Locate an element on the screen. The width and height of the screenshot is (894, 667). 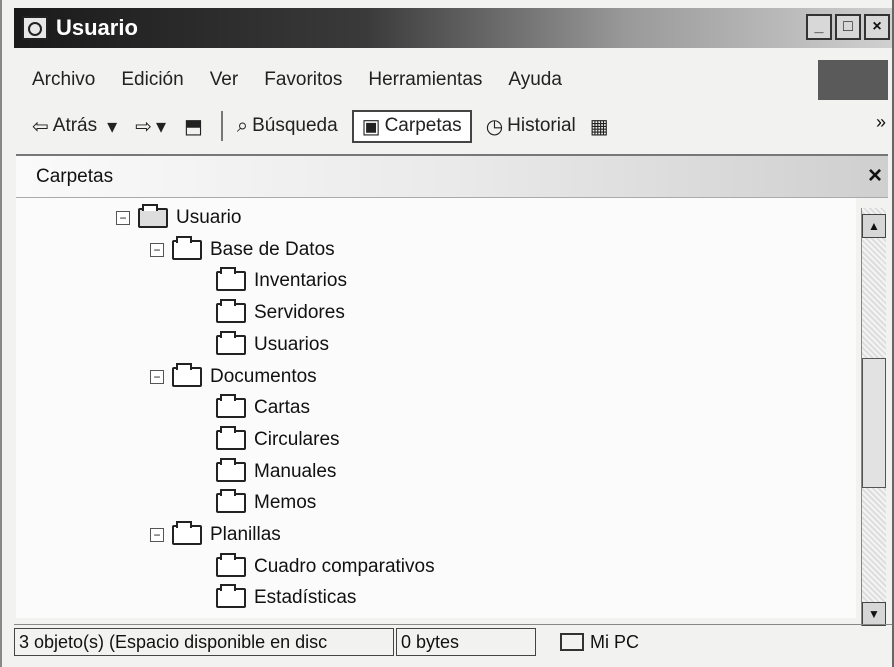
tree-item: − Base de Datos is located at coordinates (242, 250).